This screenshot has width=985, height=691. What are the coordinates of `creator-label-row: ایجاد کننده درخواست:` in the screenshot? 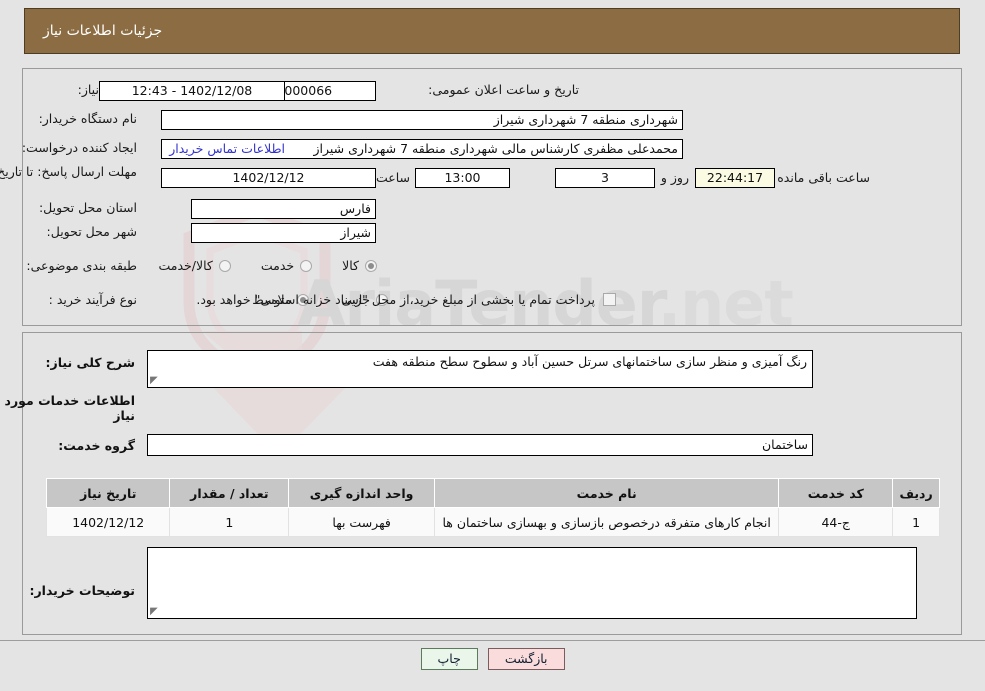 It's located at (79, 147).